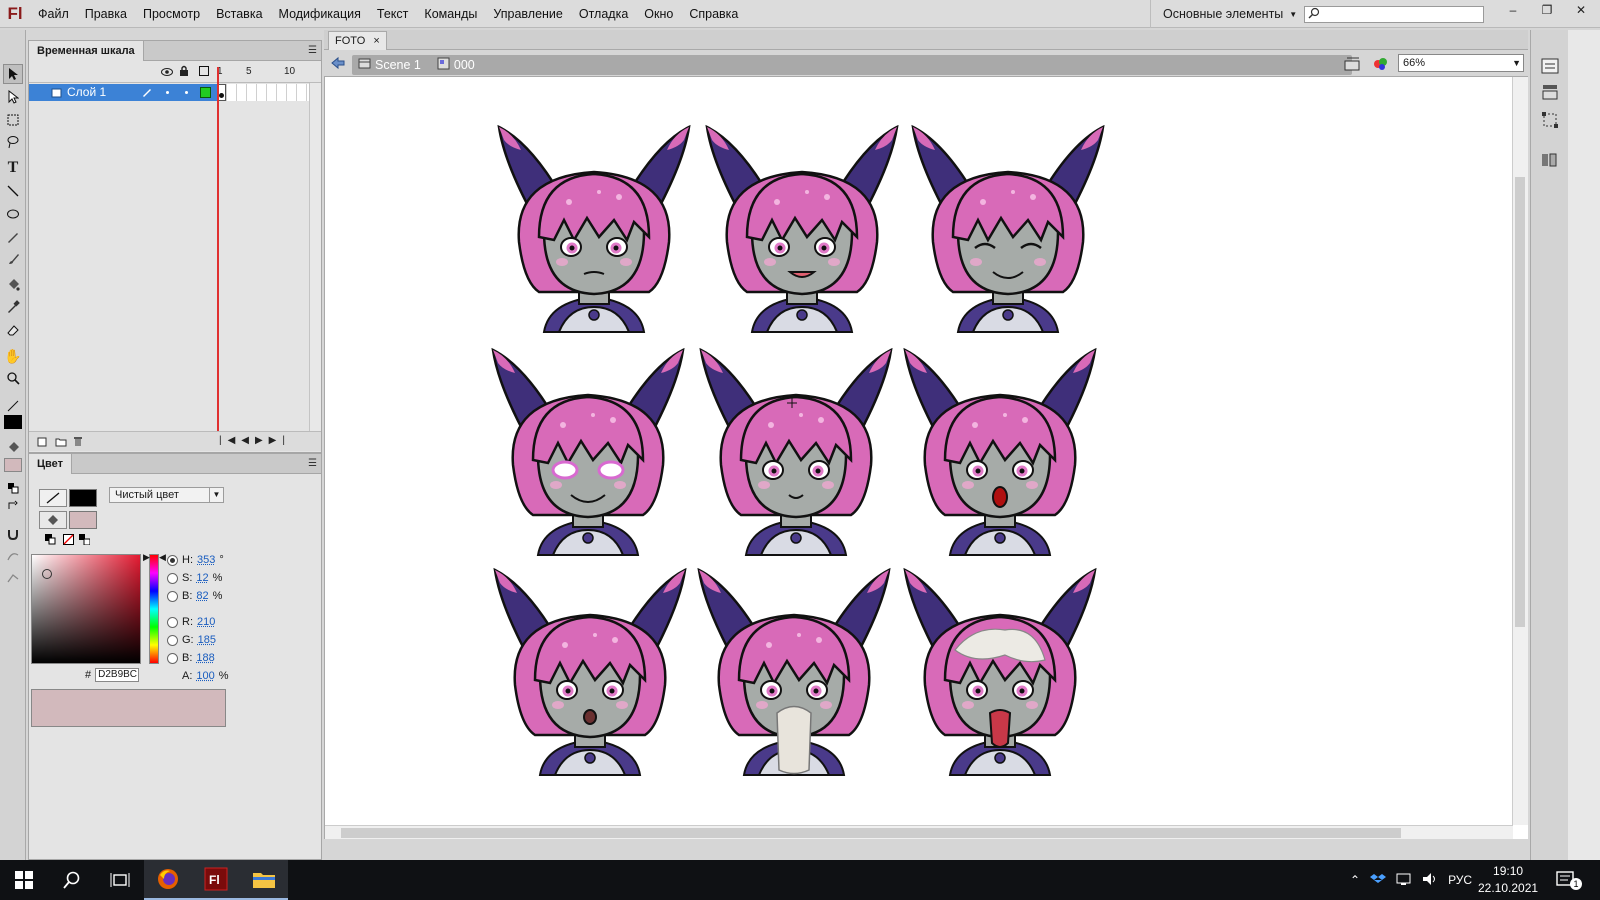 This screenshot has height=900, width=1600. What do you see at coordinates (216, 880) in the screenshot?
I see `flash-app-icon: Fl` at bounding box center [216, 880].